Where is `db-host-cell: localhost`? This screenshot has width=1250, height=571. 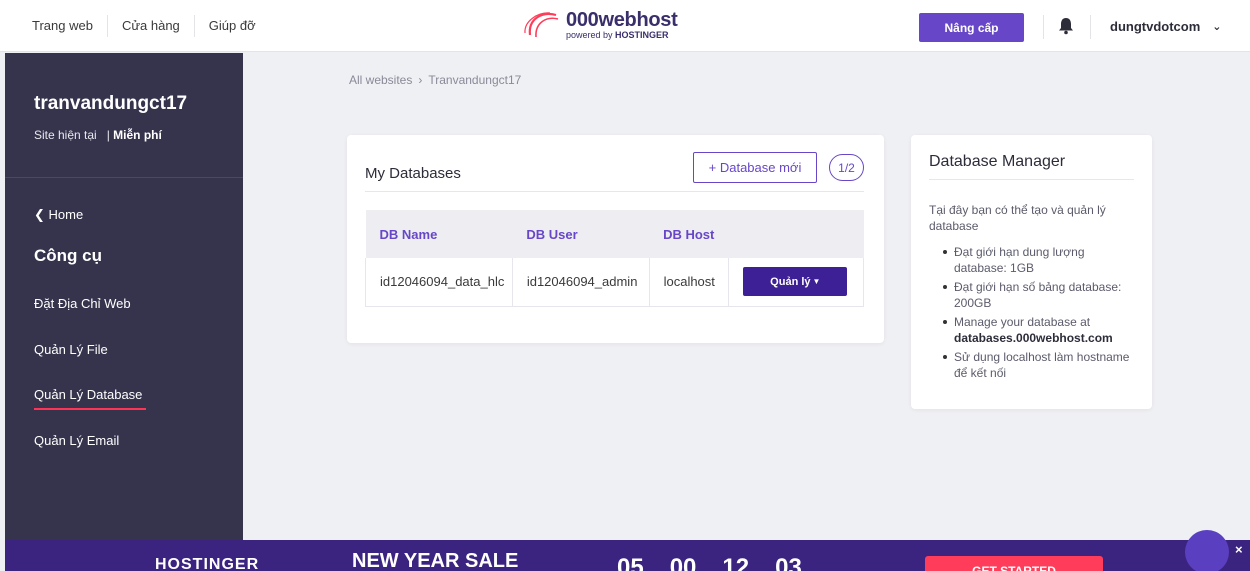 db-host-cell: localhost is located at coordinates (689, 282).